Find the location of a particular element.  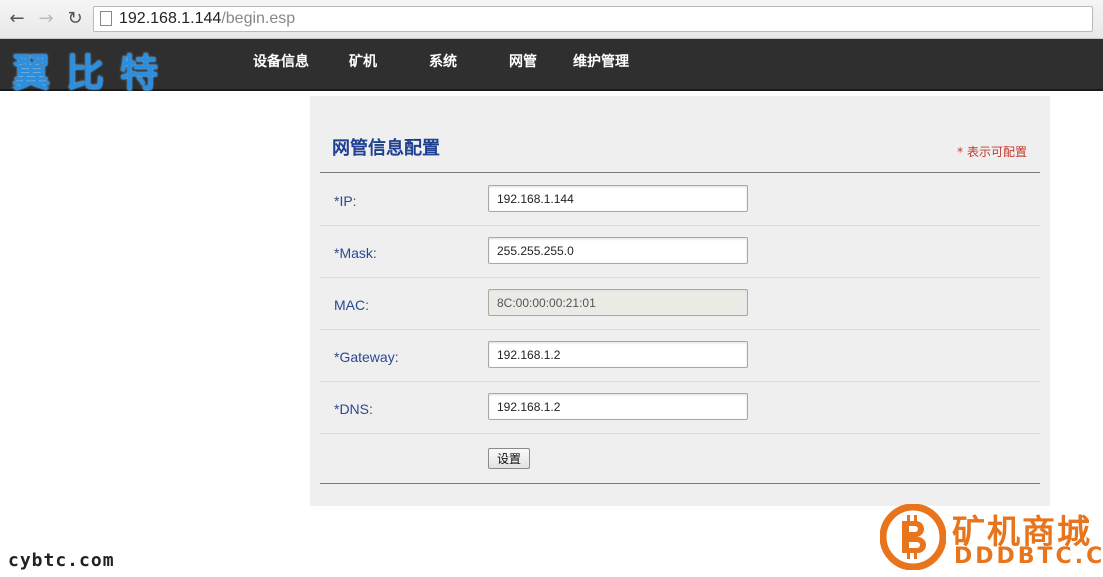

url-text: 192.168.1.144/begin.esp is located at coordinates (207, 19).